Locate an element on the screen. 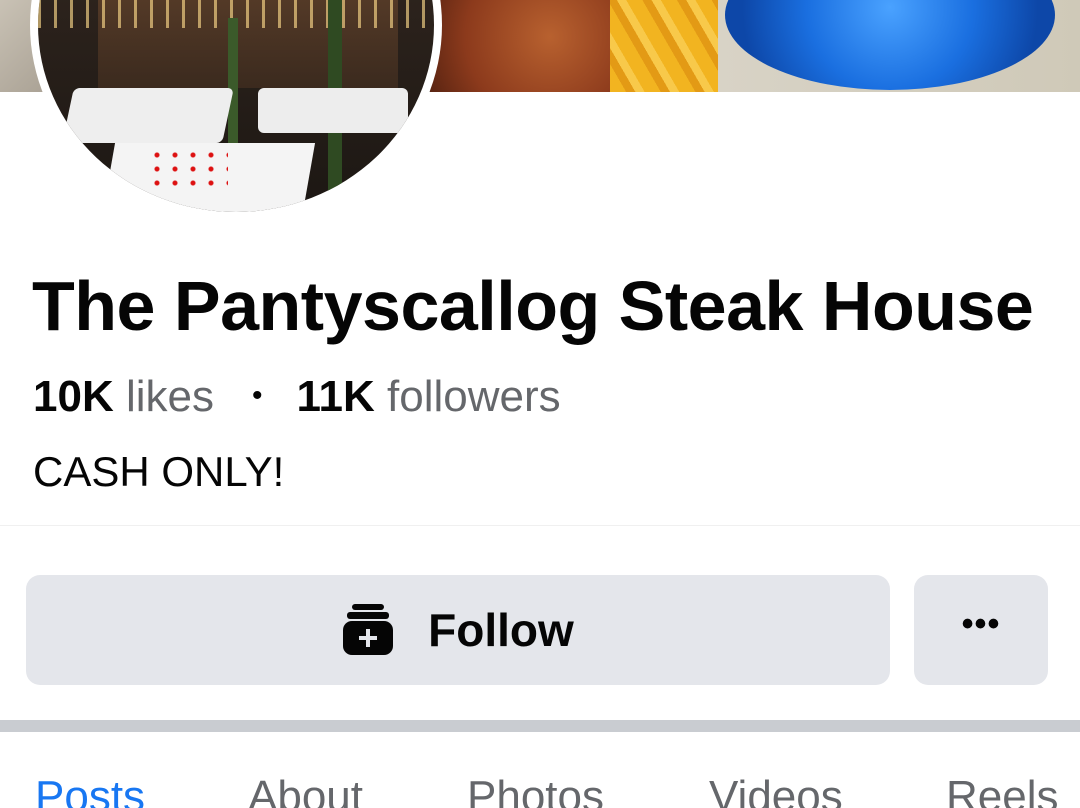  cover-photo-fries is located at coordinates (665, 46).